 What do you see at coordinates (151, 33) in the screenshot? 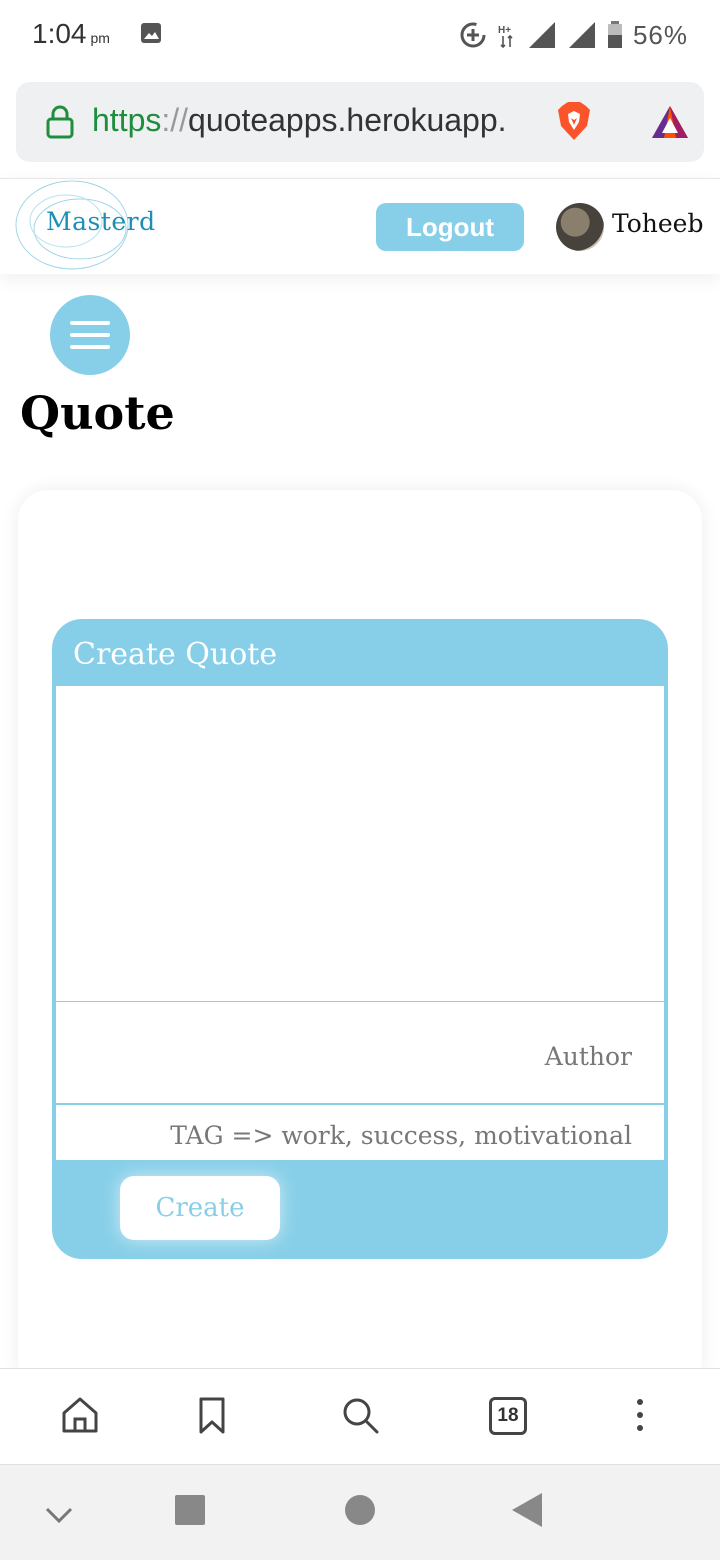
I see `gallery-notification-icon` at bounding box center [151, 33].